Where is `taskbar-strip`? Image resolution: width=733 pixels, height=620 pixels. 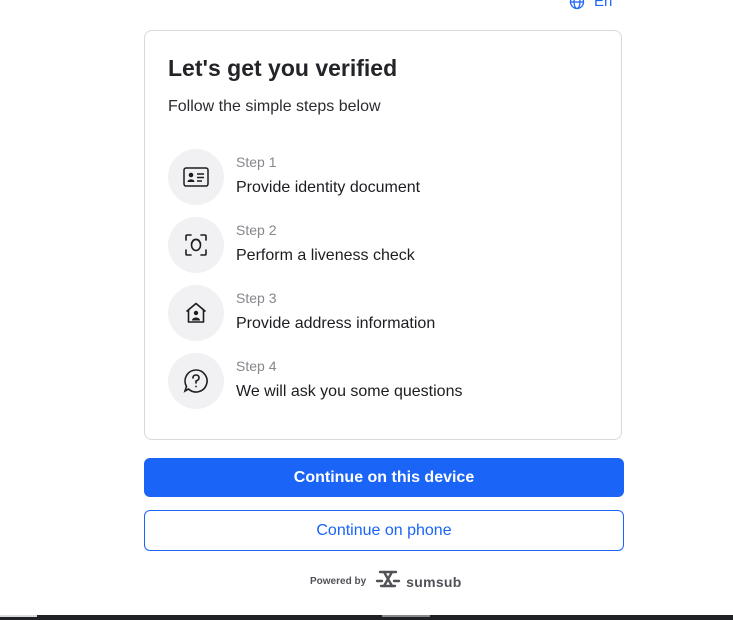
taskbar-strip is located at coordinates (366, 617).